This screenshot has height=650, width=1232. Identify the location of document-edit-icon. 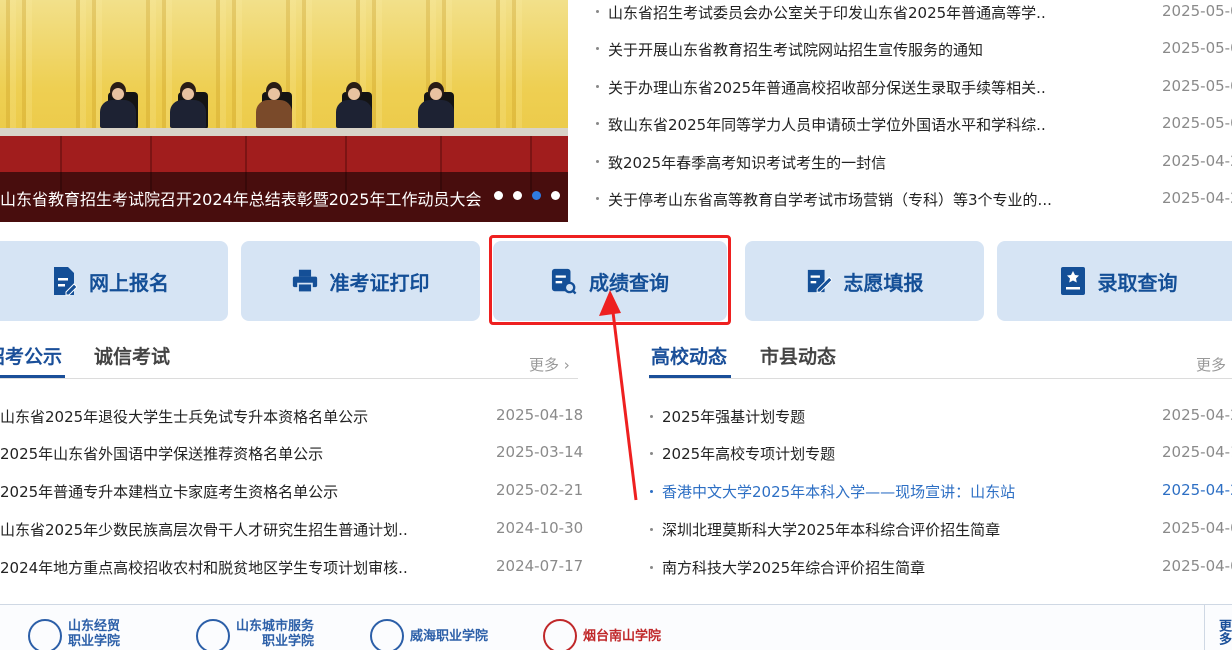
(65, 281).